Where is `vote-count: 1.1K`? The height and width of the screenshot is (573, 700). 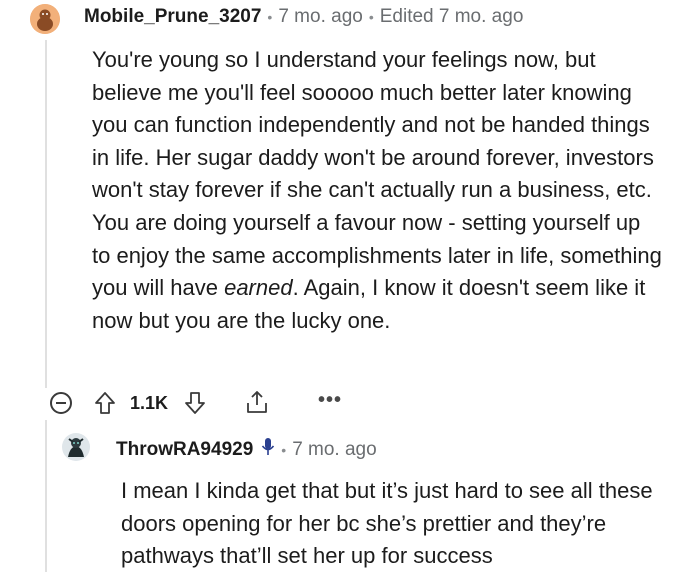 vote-count: 1.1K is located at coordinates (149, 403).